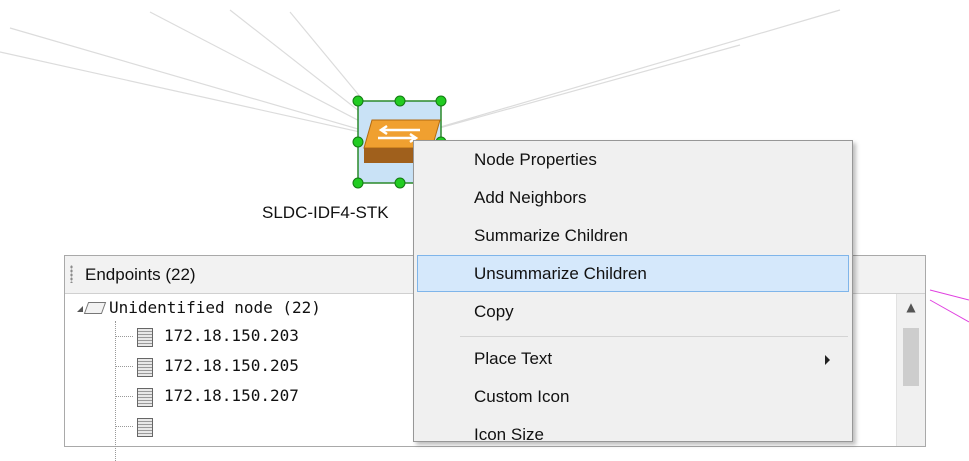 The image size is (969, 461). What do you see at coordinates (633, 198) in the screenshot?
I see `menu-item-add-neighbors: Add Neighbors` at bounding box center [633, 198].